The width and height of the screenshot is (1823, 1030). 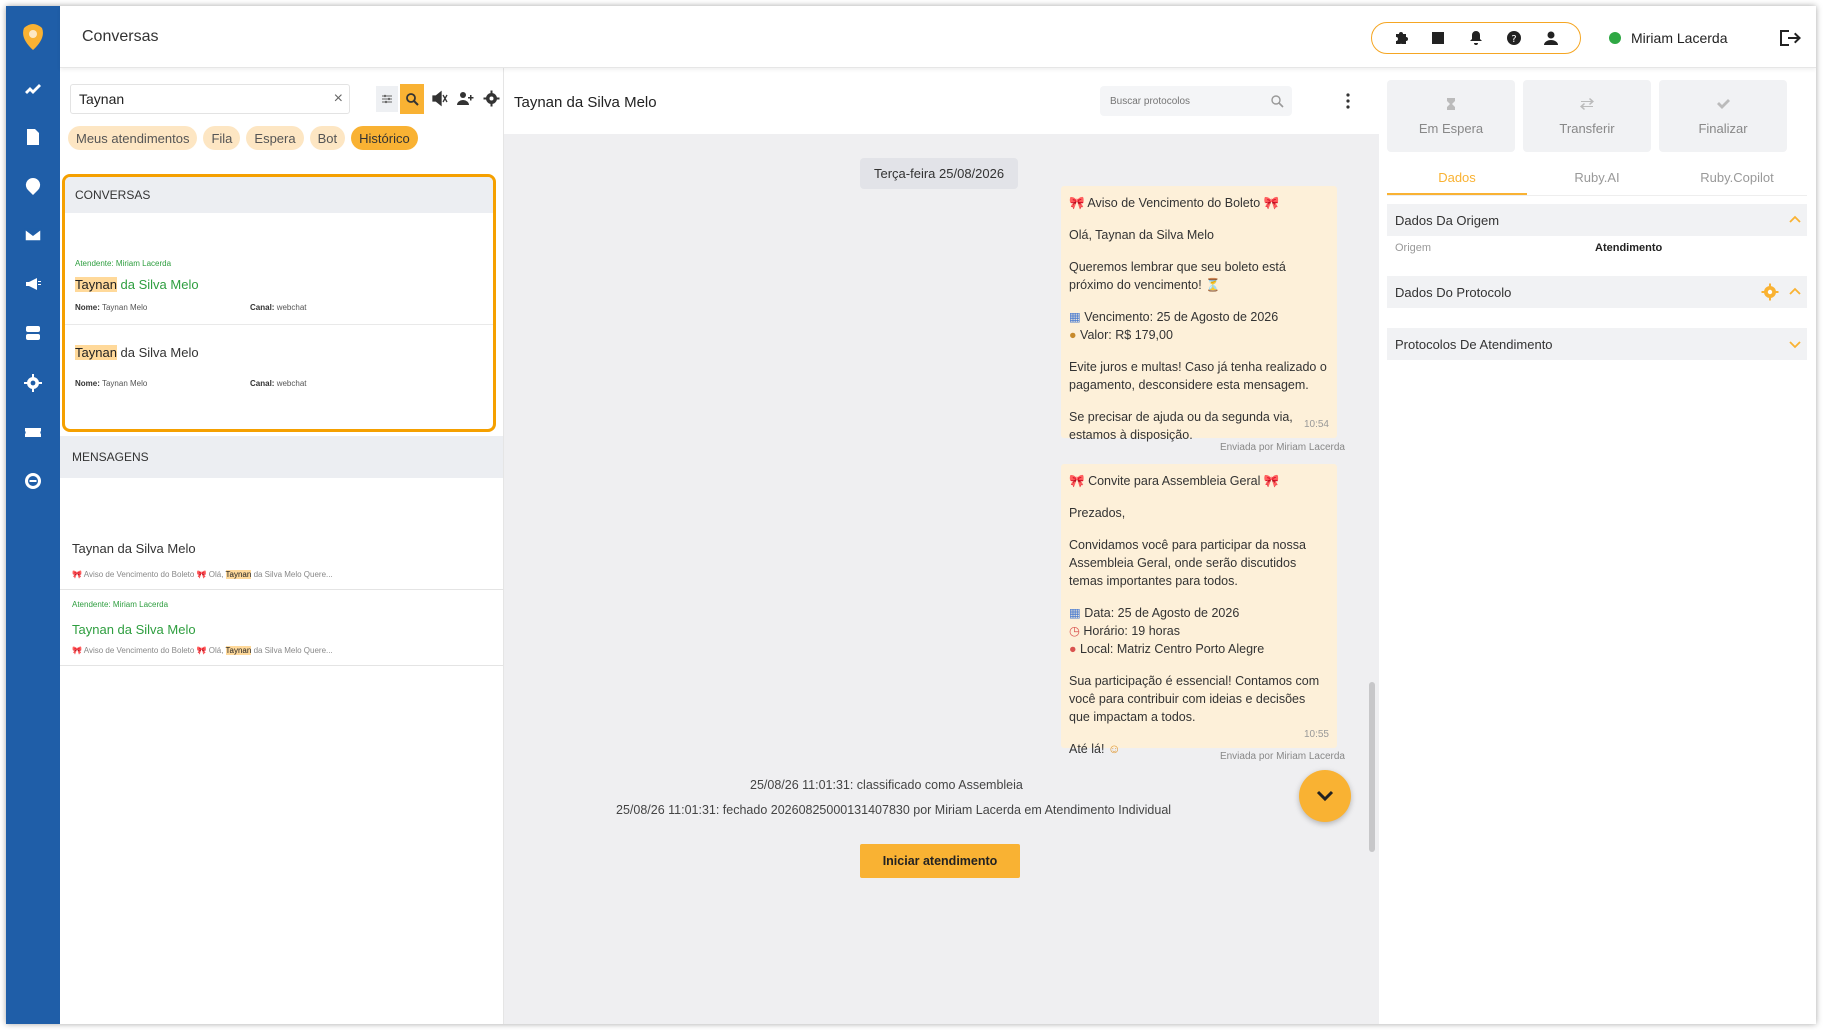 What do you see at coordinates (491, 98) in the screenshot?
I see `list-settings-icon` at bounding box center [491, 98].